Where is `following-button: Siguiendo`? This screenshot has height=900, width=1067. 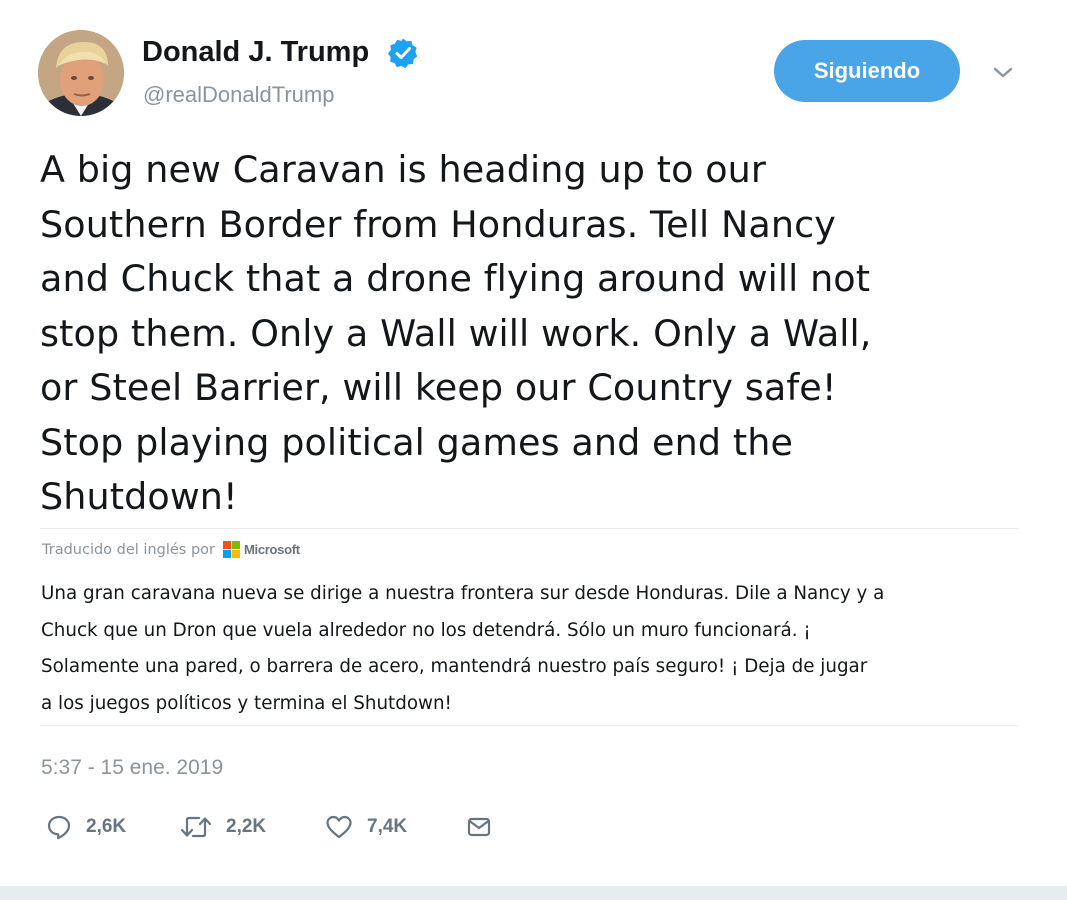 following-button: Siguiendo is located at coordinates (867, 71).